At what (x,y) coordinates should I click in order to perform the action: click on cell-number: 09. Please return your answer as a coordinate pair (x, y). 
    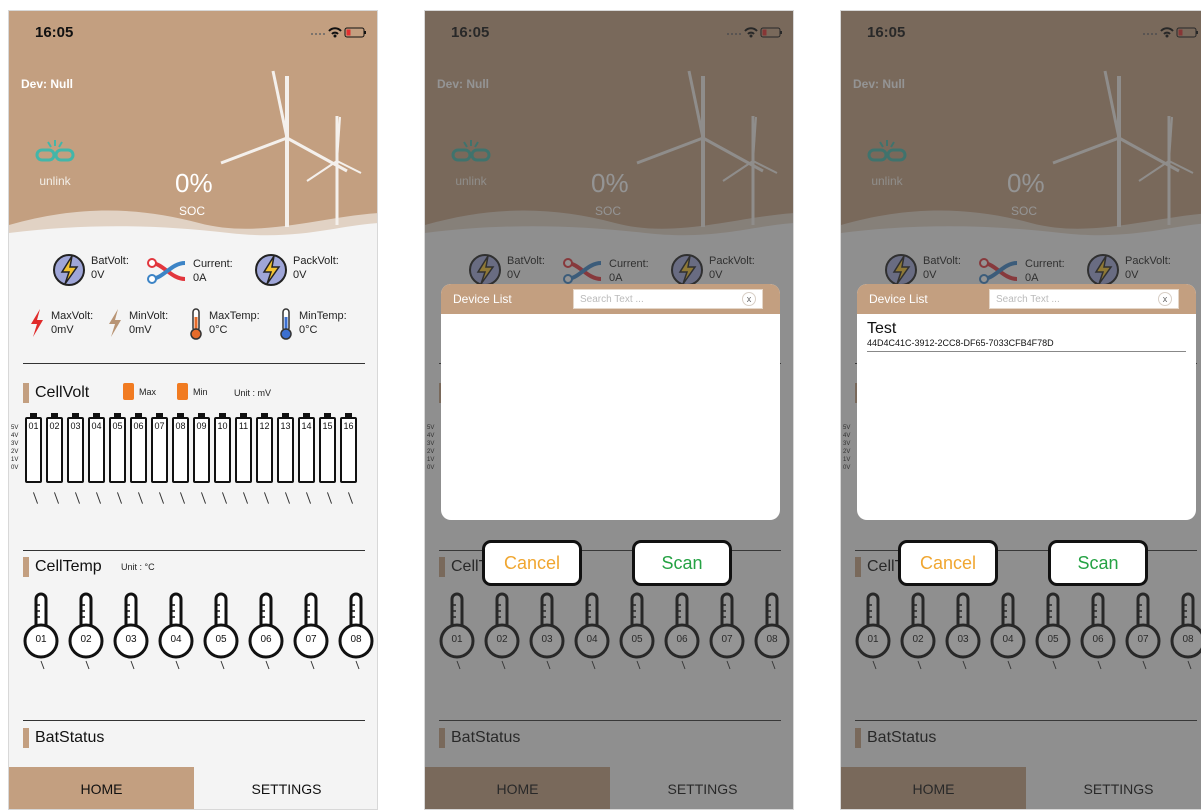
    Looking at the image, I should click on (201, 426).